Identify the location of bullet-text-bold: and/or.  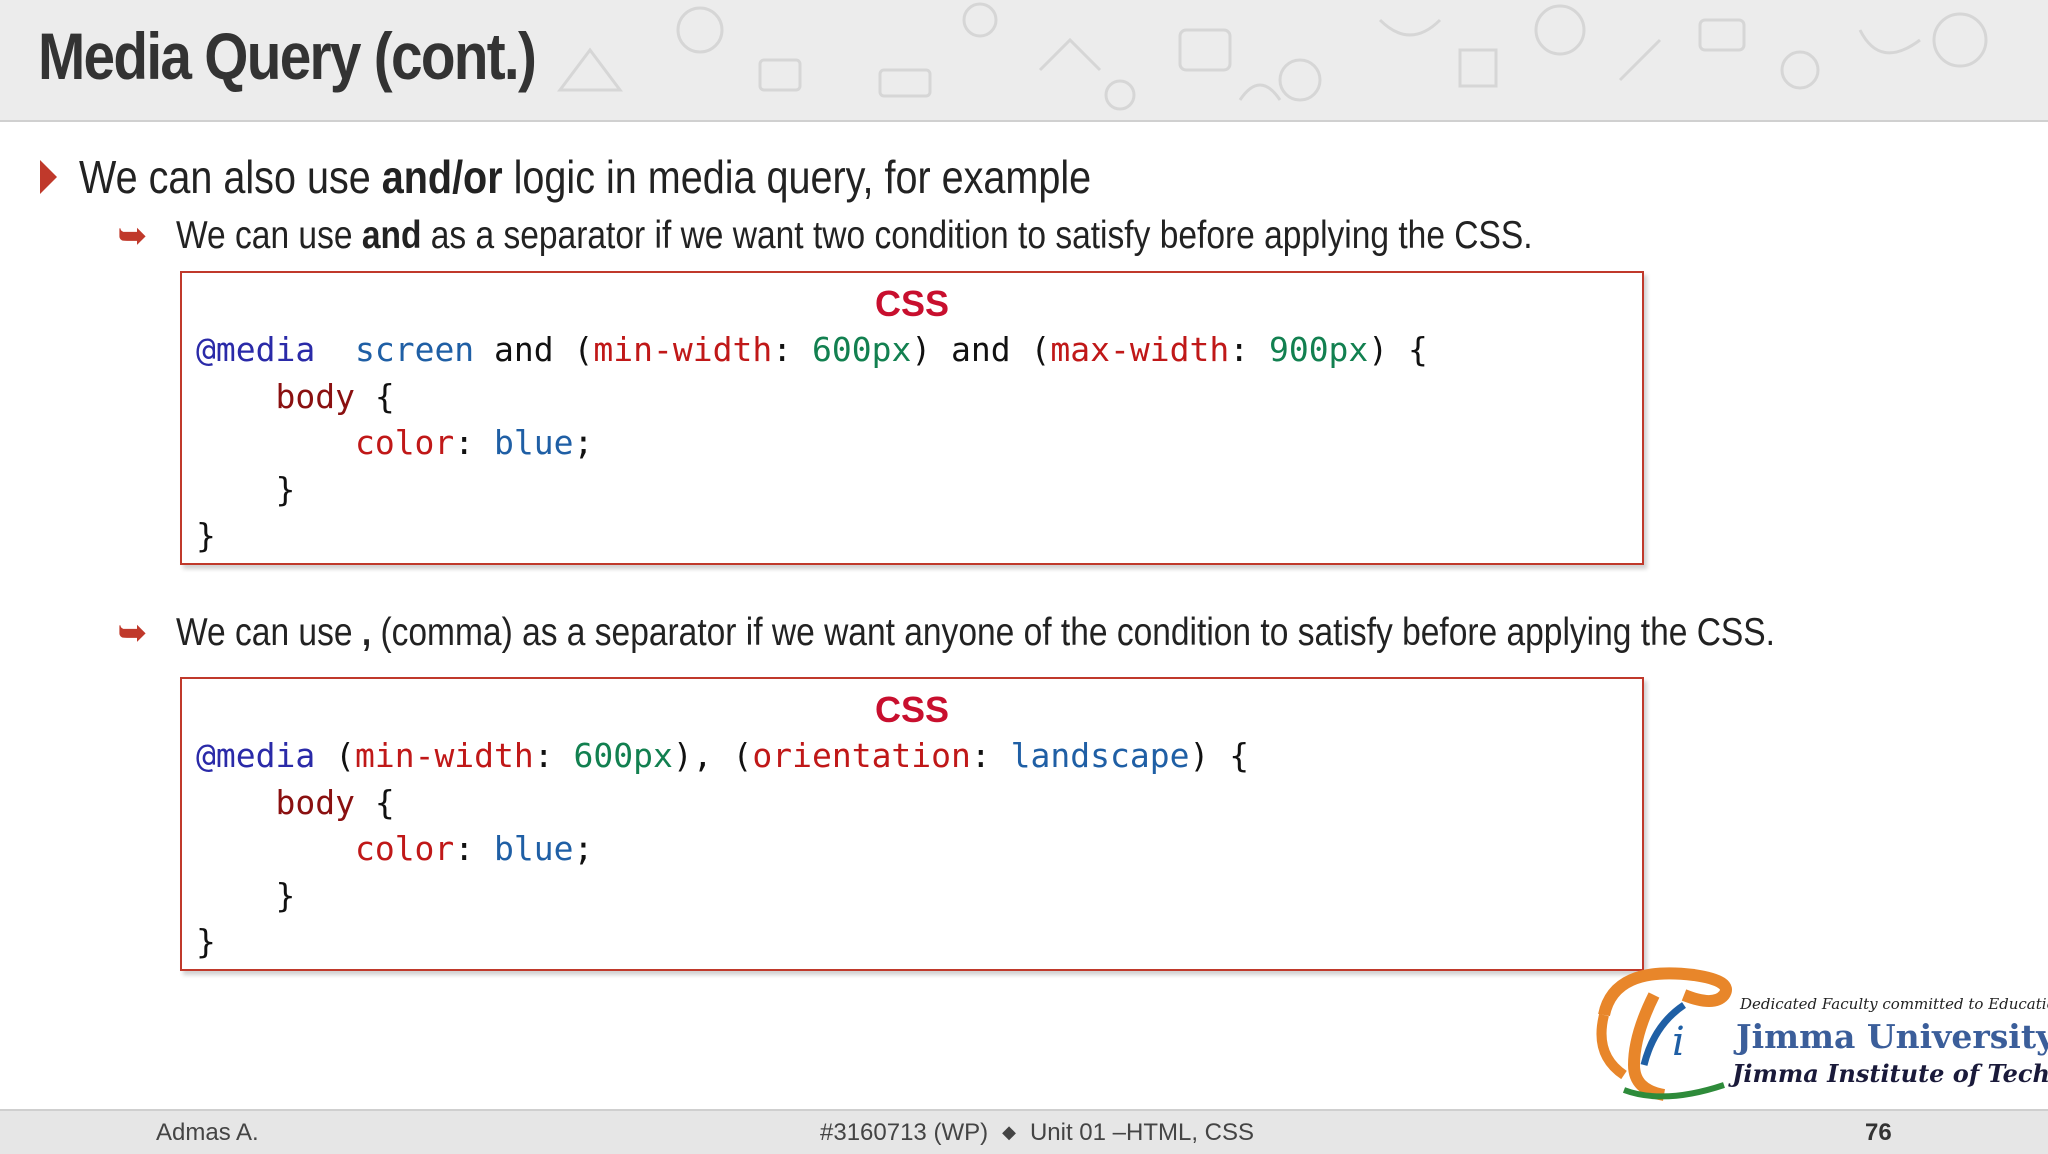
(442, 177).